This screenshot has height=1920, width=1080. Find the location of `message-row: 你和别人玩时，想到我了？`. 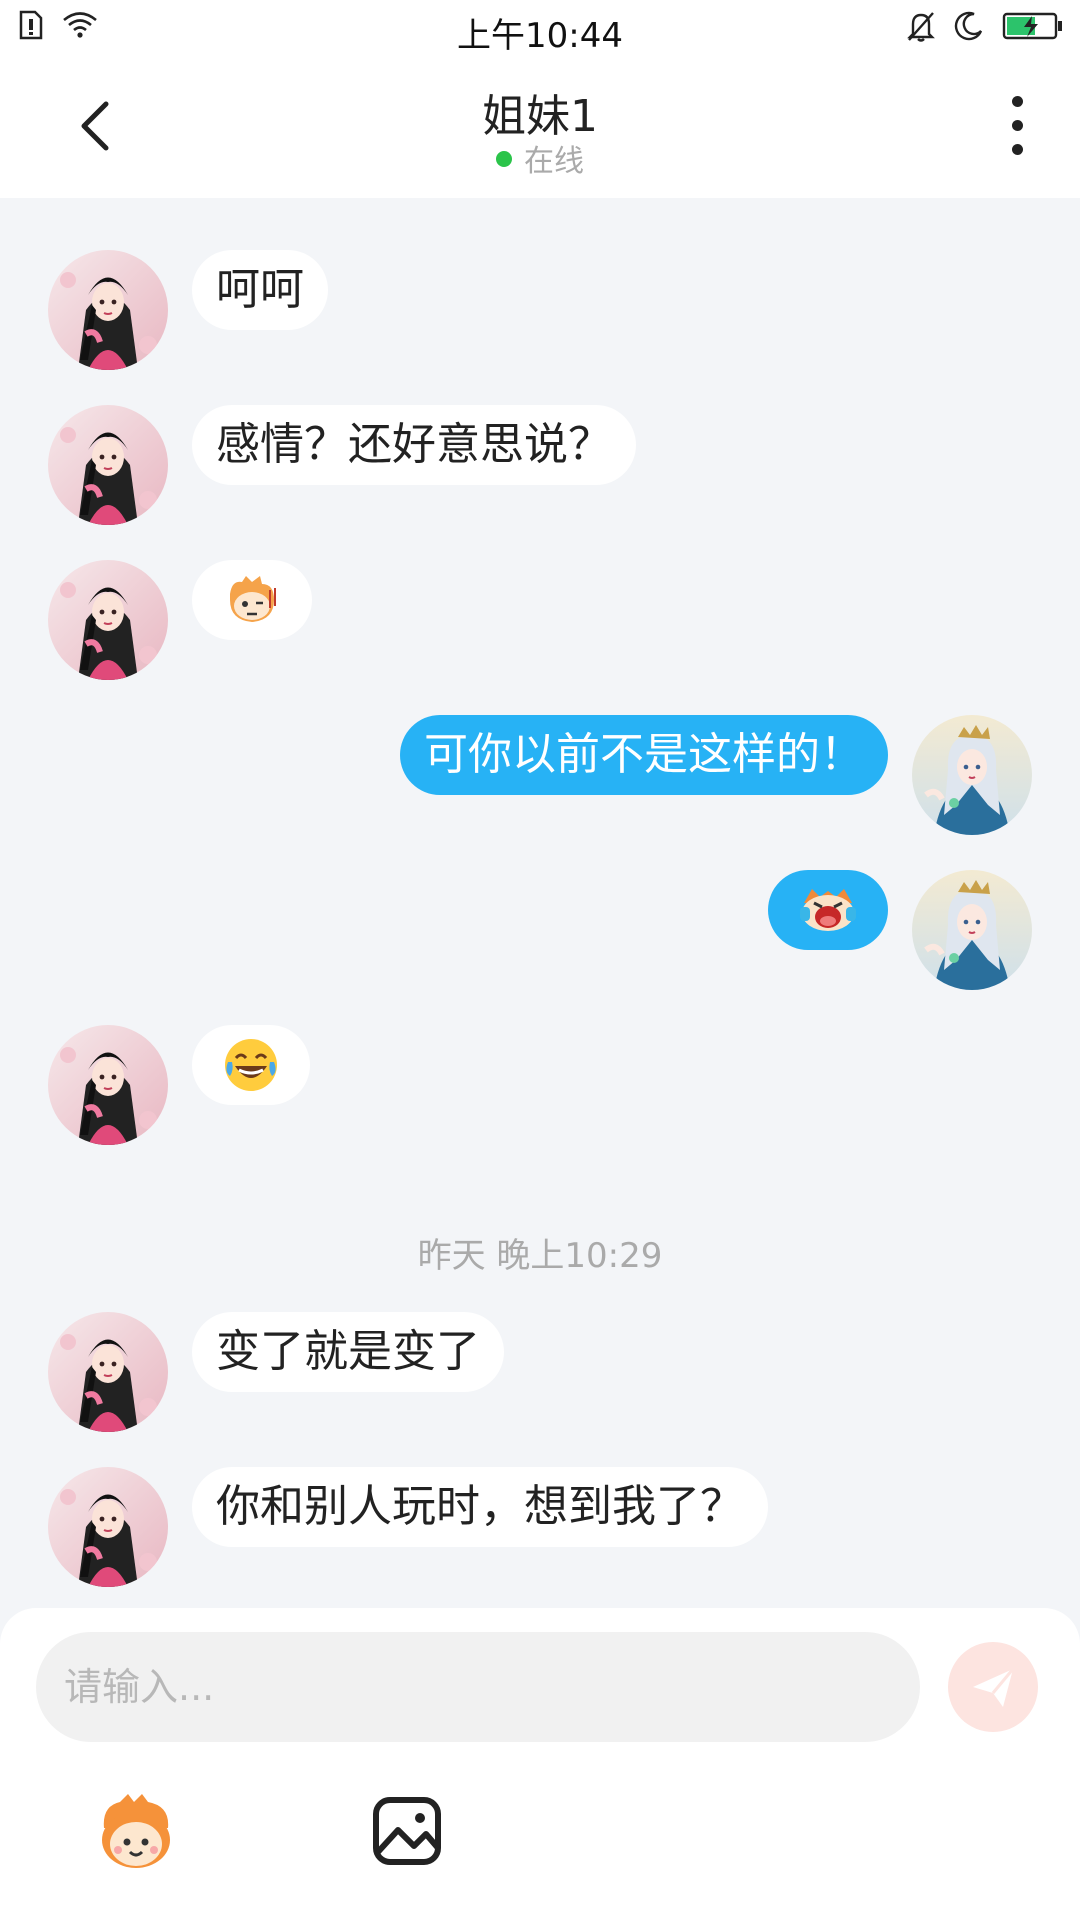

message-row: 你和别人玩时，想到我了？ is located at coordinates (540, 1527).